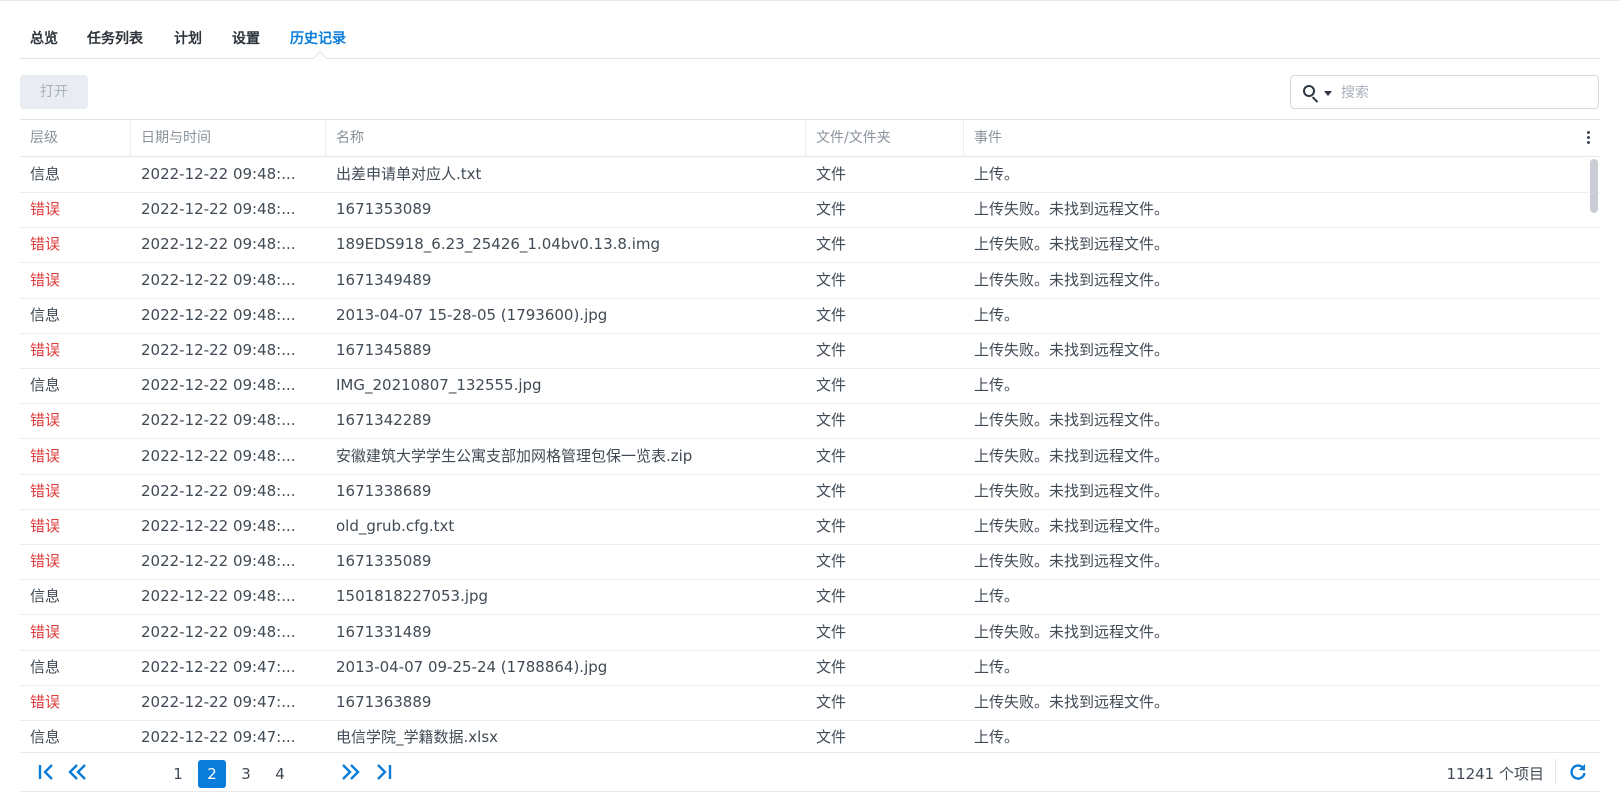 Image resolution: width=1620 pixels, height=805 pixels. I want to click on tab-bar: 总览 任务列表 计划 设置 历史记录, so click(810, 40).